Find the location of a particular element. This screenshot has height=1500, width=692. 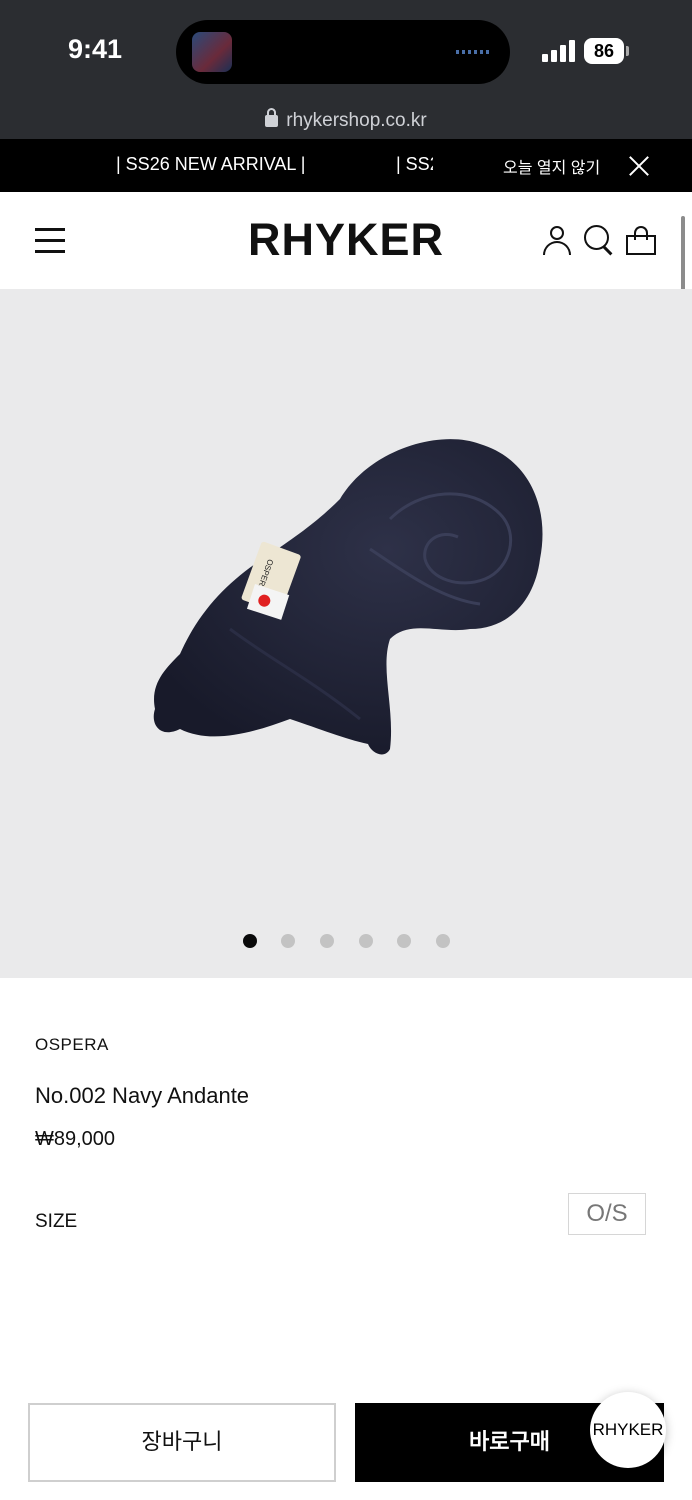

product-image-scarf: OSPERA is located at coordinates (348, 597).